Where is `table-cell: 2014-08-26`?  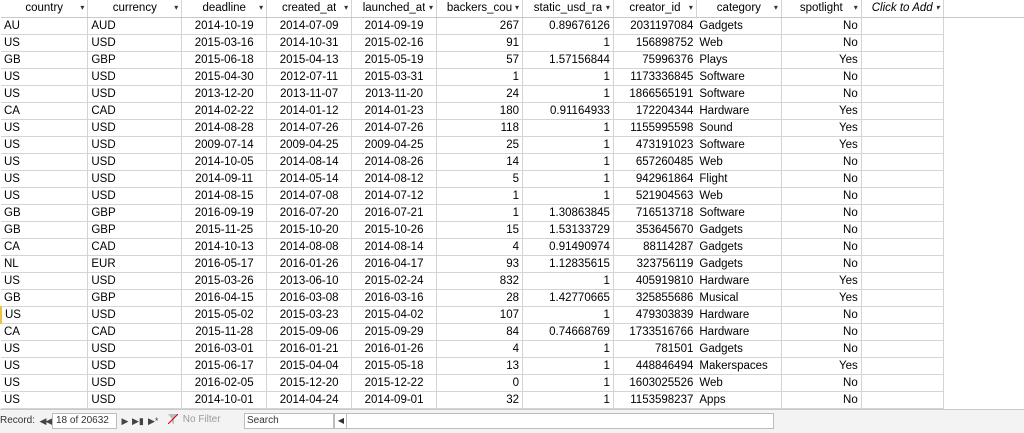 table-cell: 2014-08-26 is located at coordinates (394, 162).